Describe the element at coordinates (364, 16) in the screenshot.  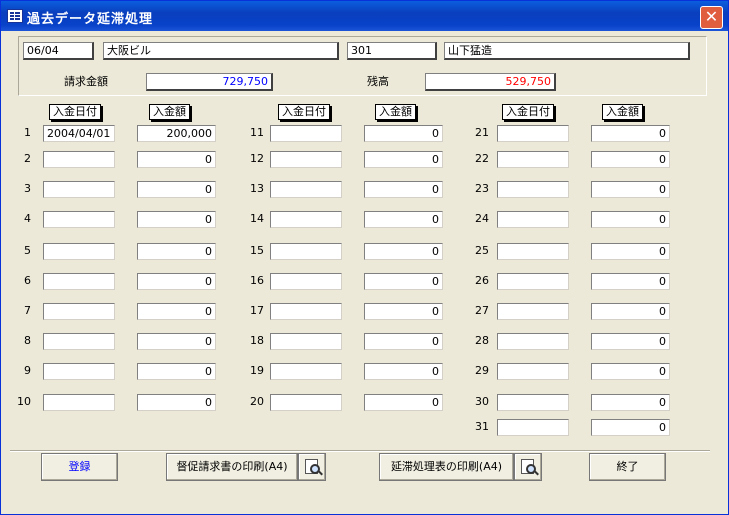
I see `title-bar: 過去データ延滞処理 ✕` at that location.